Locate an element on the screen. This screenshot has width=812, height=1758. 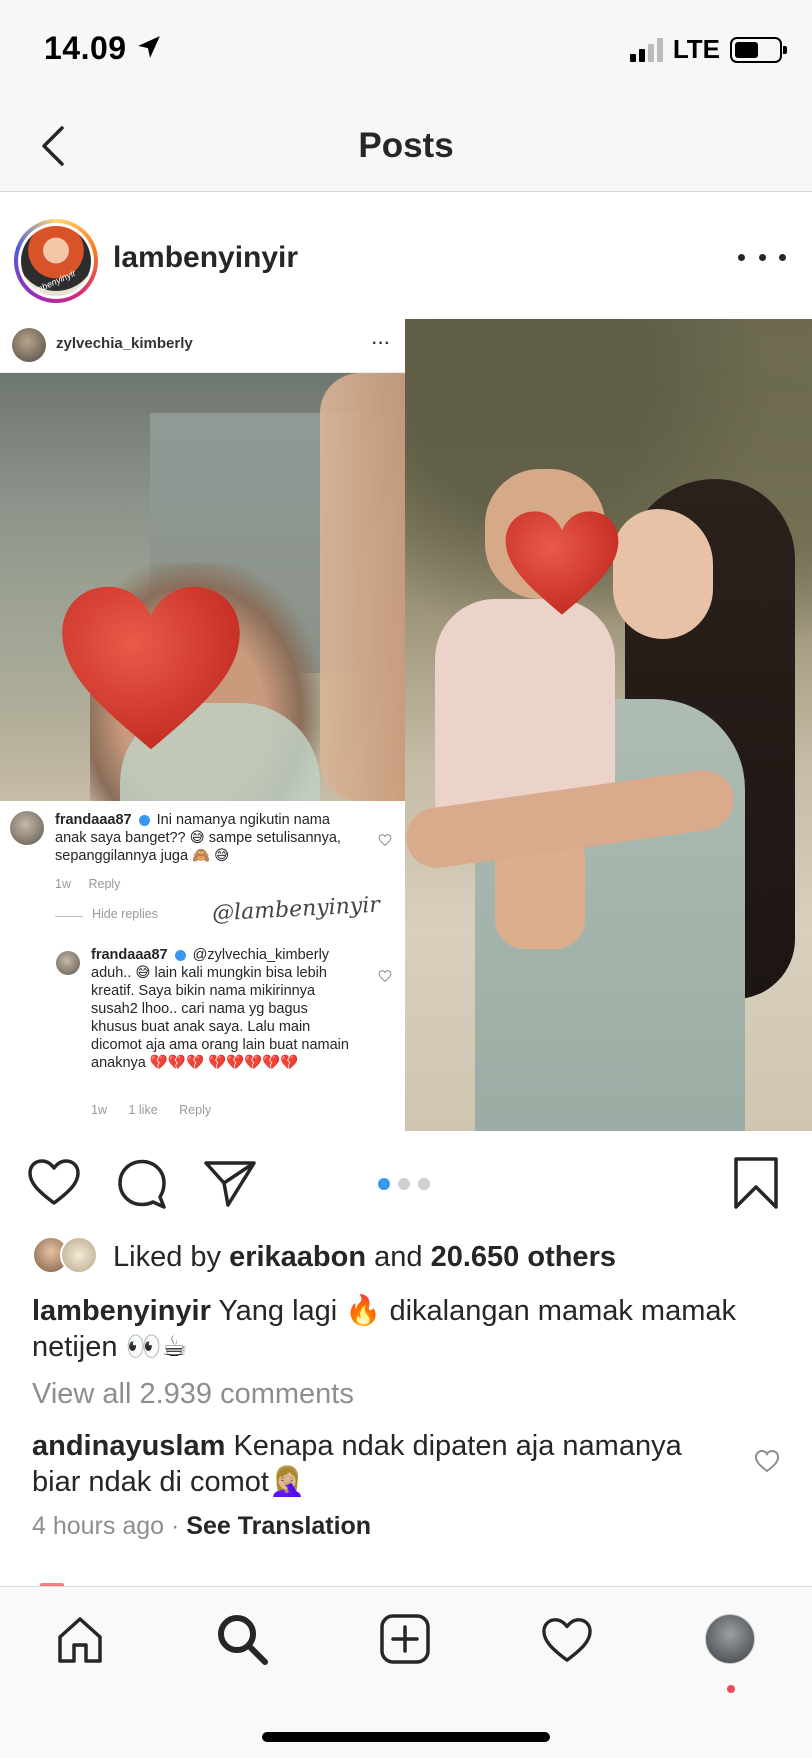
post-header: lambenyinyir lambenyinyir is located at coordinates (406, 256).